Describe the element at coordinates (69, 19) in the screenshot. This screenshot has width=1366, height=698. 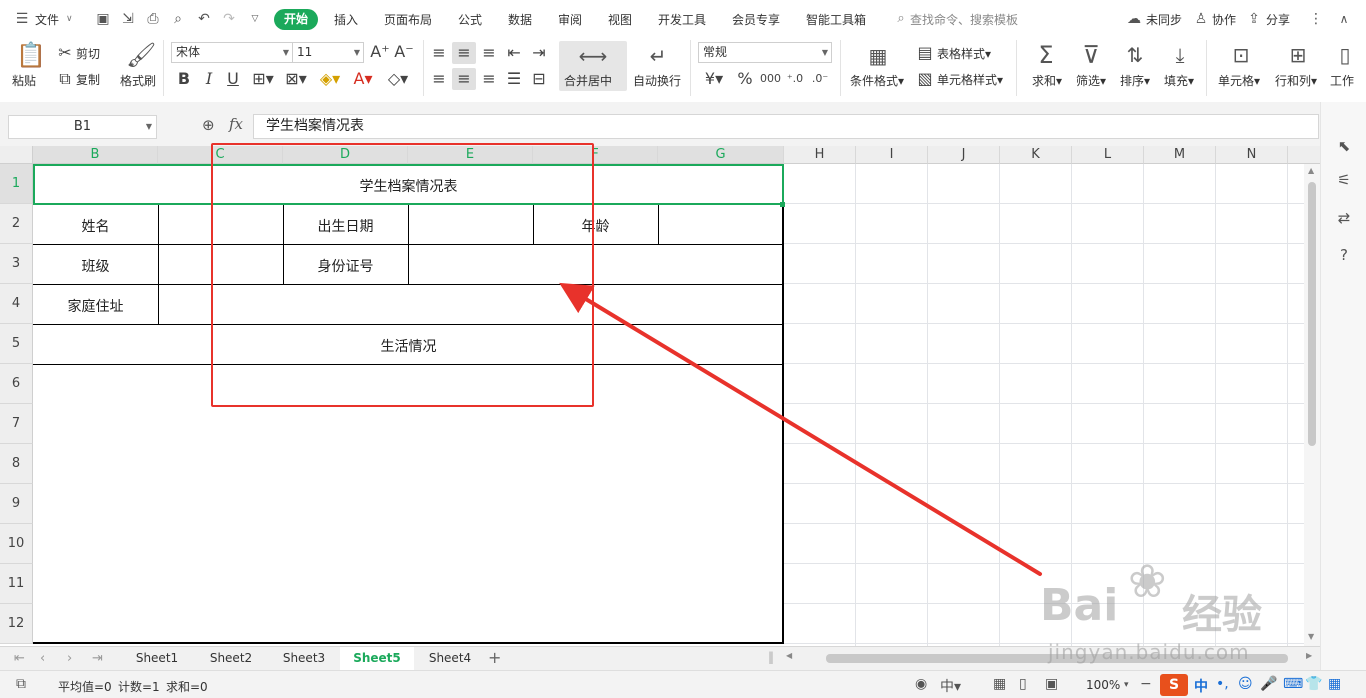
I see `file-dropdown-icon: ∨` at that location.